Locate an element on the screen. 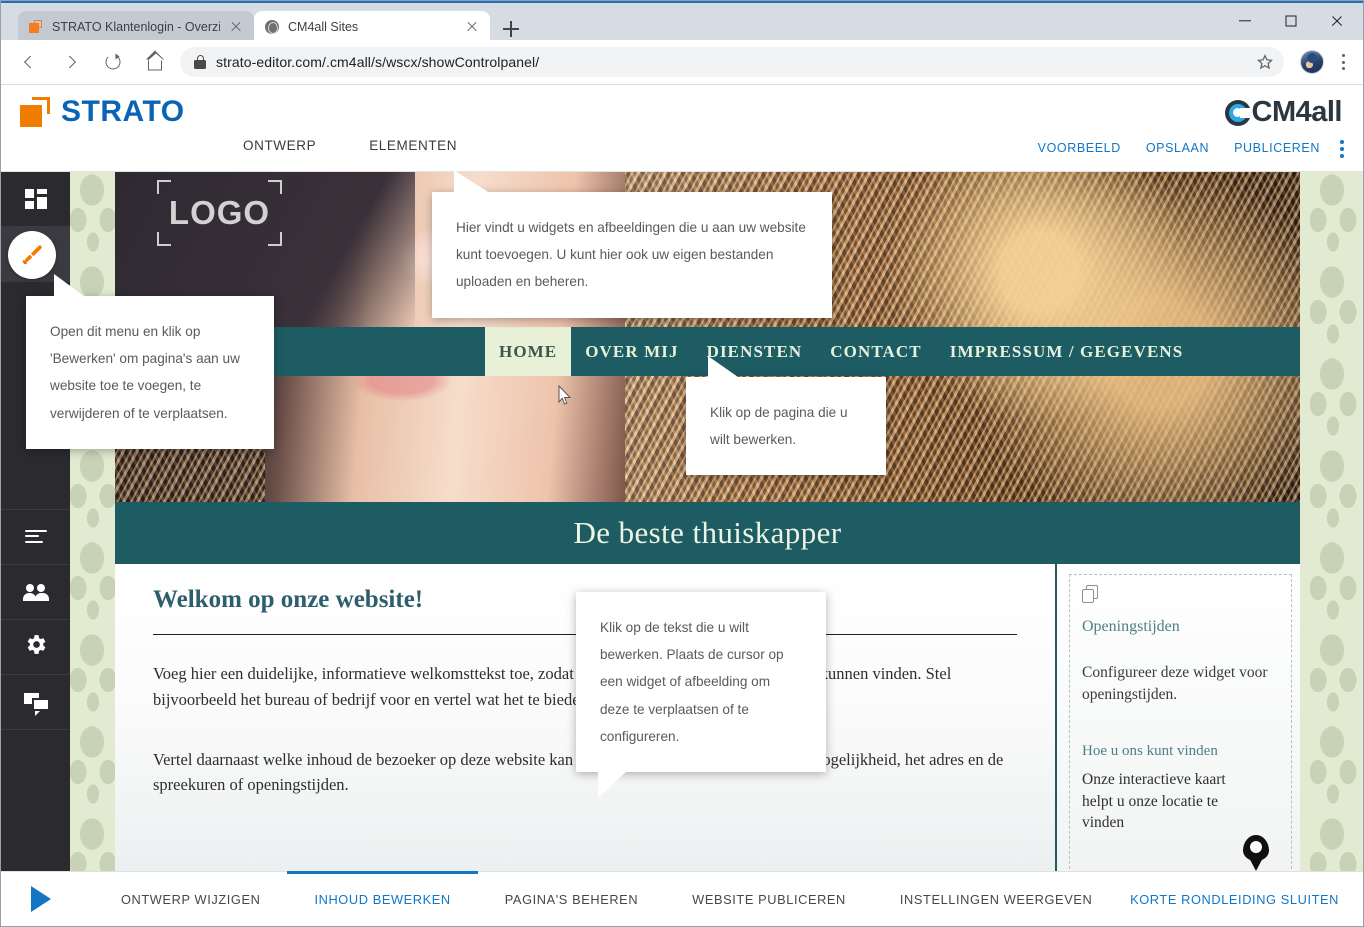 The width and height of the screenshot is (1364, 927). site-title-band: De beste thuiskapper is located at coordinates (707, 533).